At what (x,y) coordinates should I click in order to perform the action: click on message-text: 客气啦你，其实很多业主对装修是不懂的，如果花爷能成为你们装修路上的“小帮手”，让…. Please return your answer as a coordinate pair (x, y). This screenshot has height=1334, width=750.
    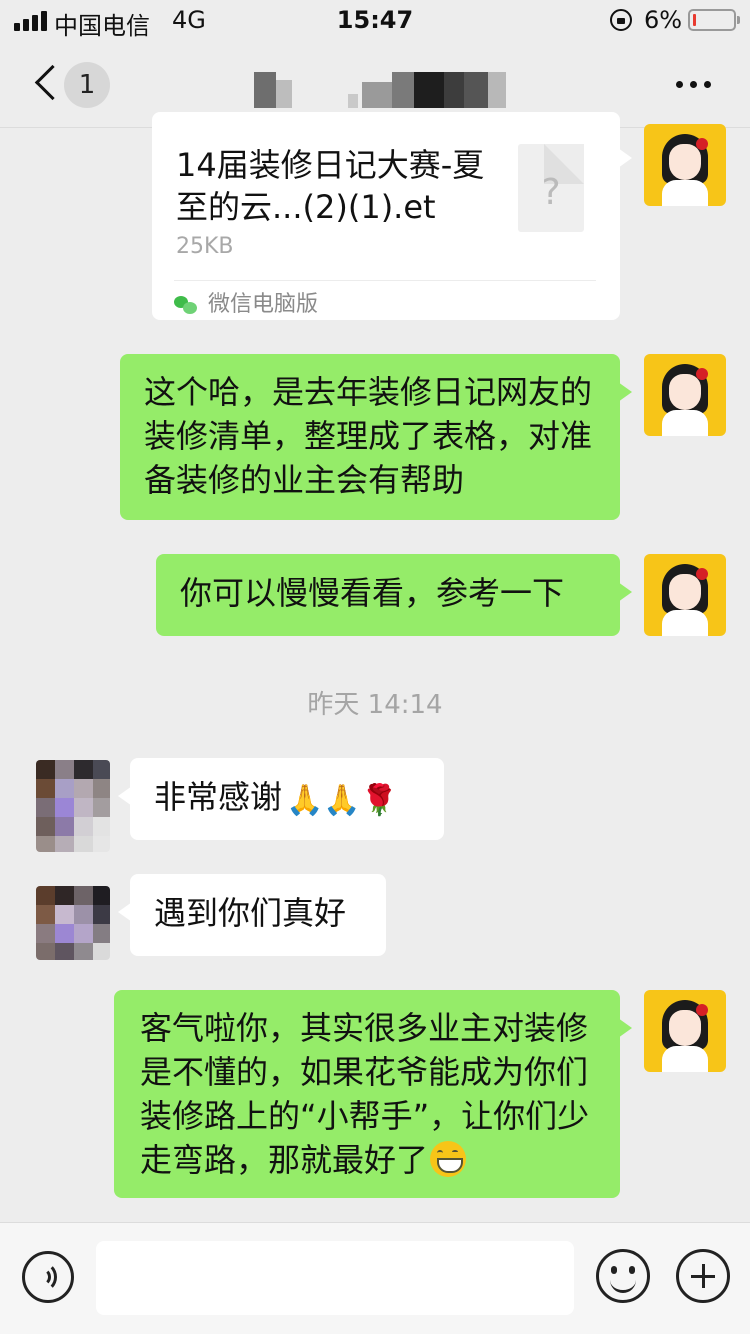
    Looking at the image, I should click on (365, 1094).